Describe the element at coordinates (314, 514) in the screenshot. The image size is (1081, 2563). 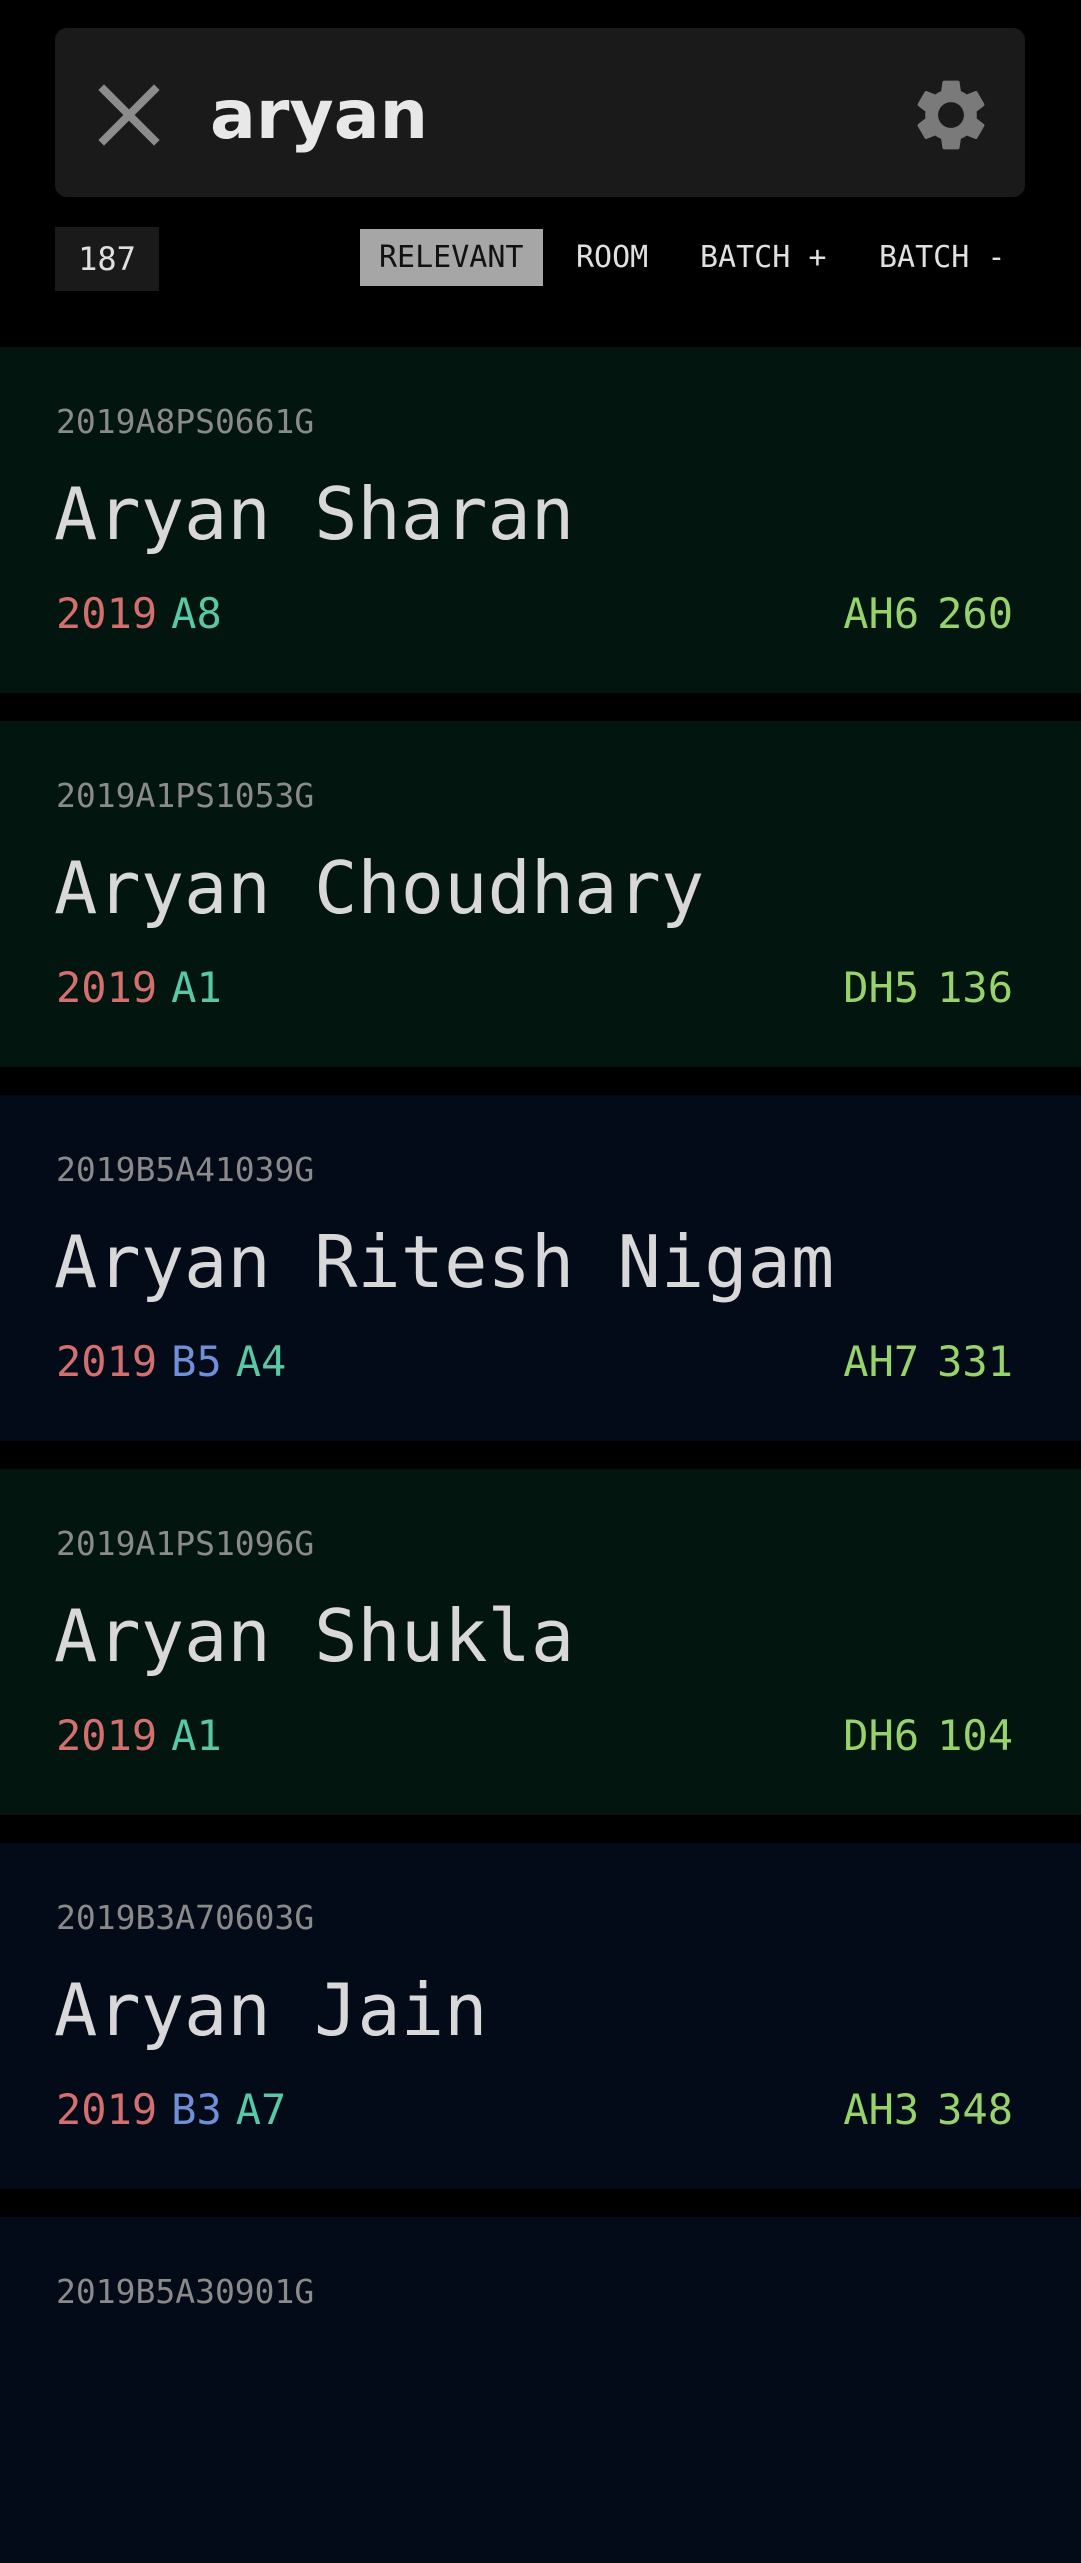
I see `student-name: Aryan Sharan` at that location.